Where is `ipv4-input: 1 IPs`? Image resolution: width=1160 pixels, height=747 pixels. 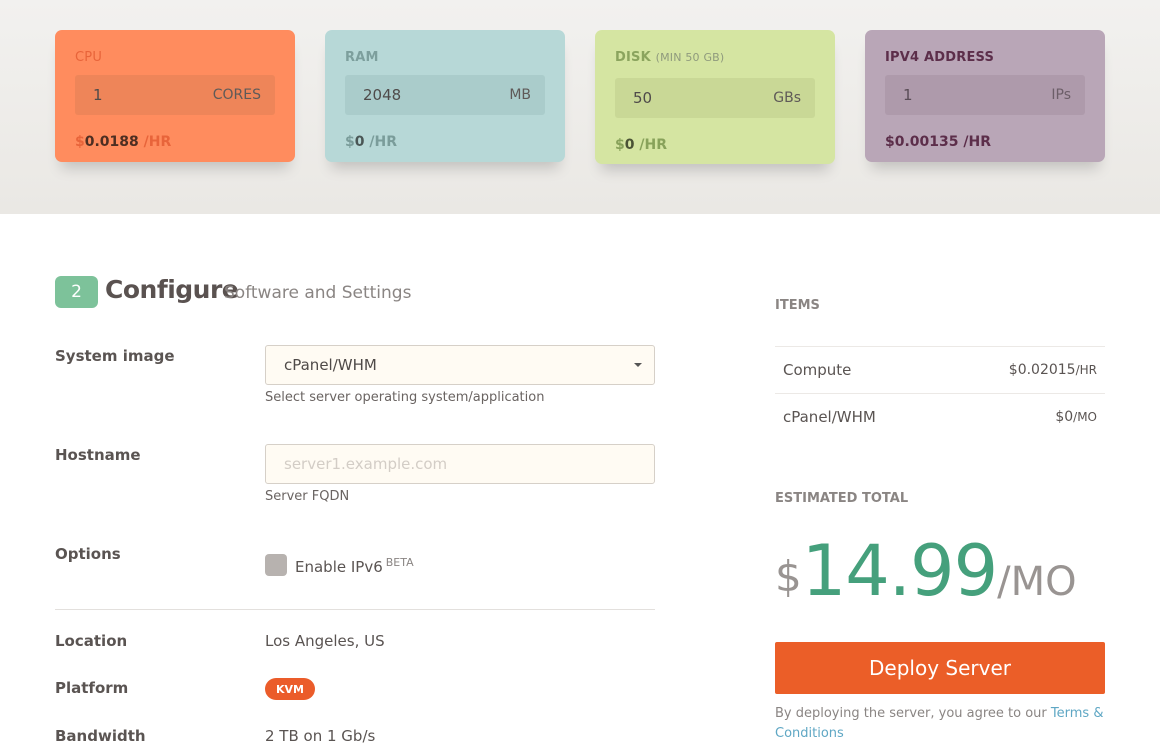 ipv4-input: 1 IPs is located at coordinates (985, 95).